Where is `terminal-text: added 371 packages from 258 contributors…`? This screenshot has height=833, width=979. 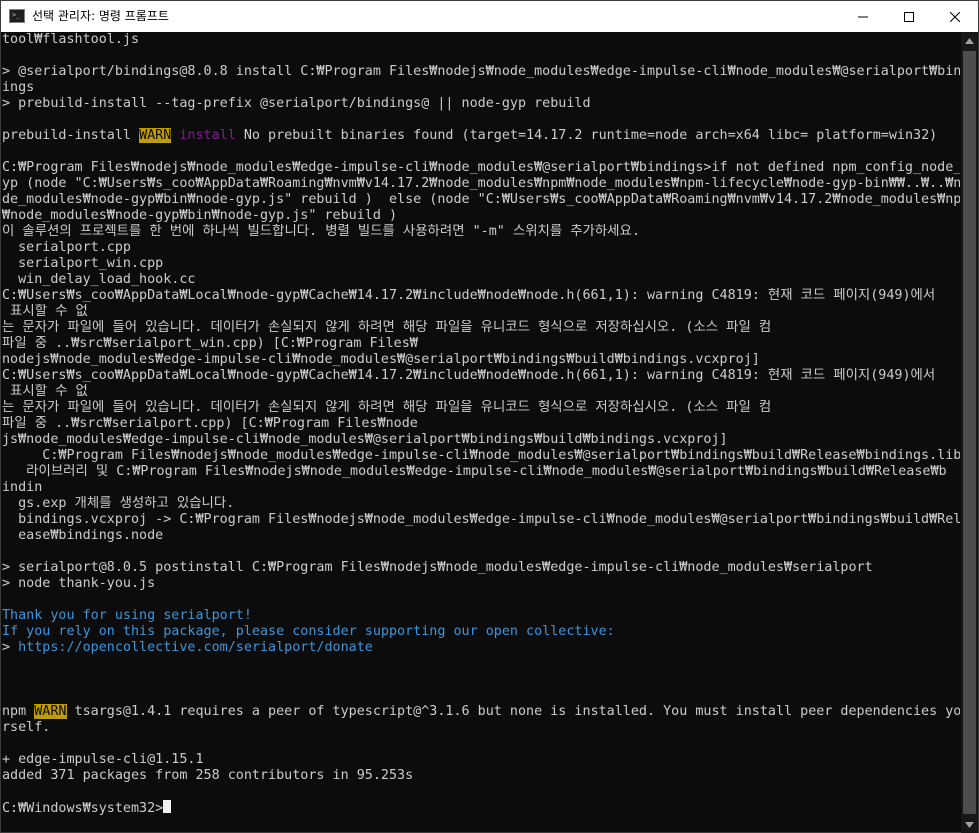
terminal-text: added 371 packages from 258 contributors… is located at coordinates (208, 775).